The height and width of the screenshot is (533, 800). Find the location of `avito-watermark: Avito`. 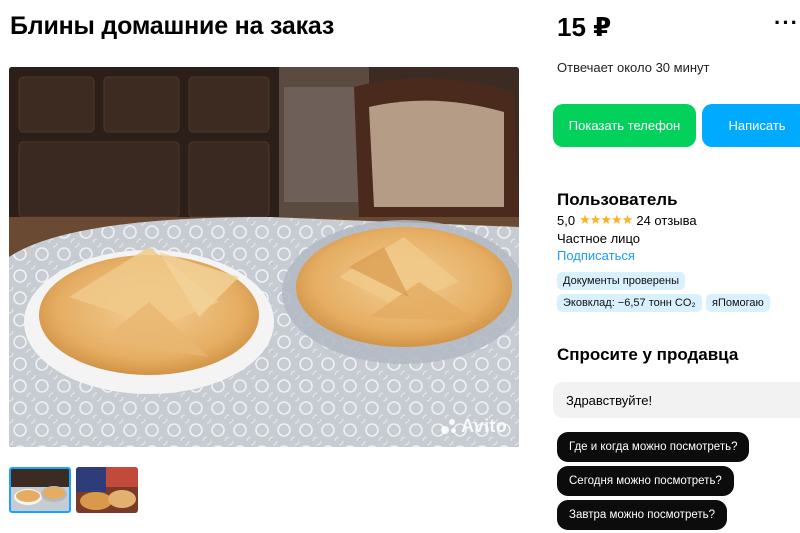

avito-watermark: Avito is located at coordinates (474, 426).